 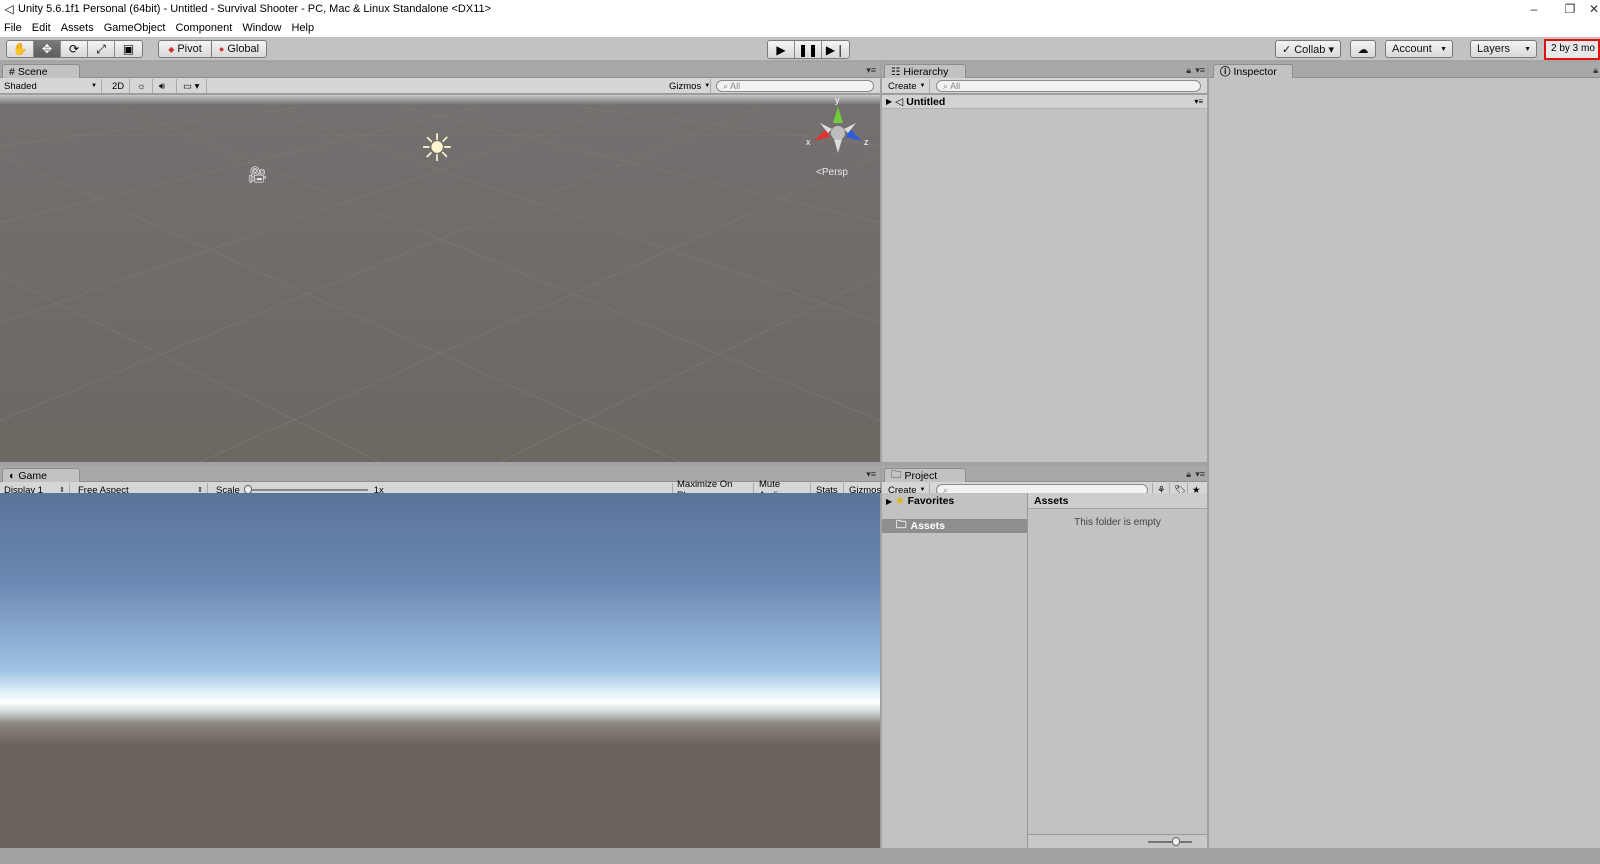 What do you see at coordinates (925, 71) in the screenshot?
I see `tab-hierarchy: ☷ Hierarchy` at bounding box center [925, 71].